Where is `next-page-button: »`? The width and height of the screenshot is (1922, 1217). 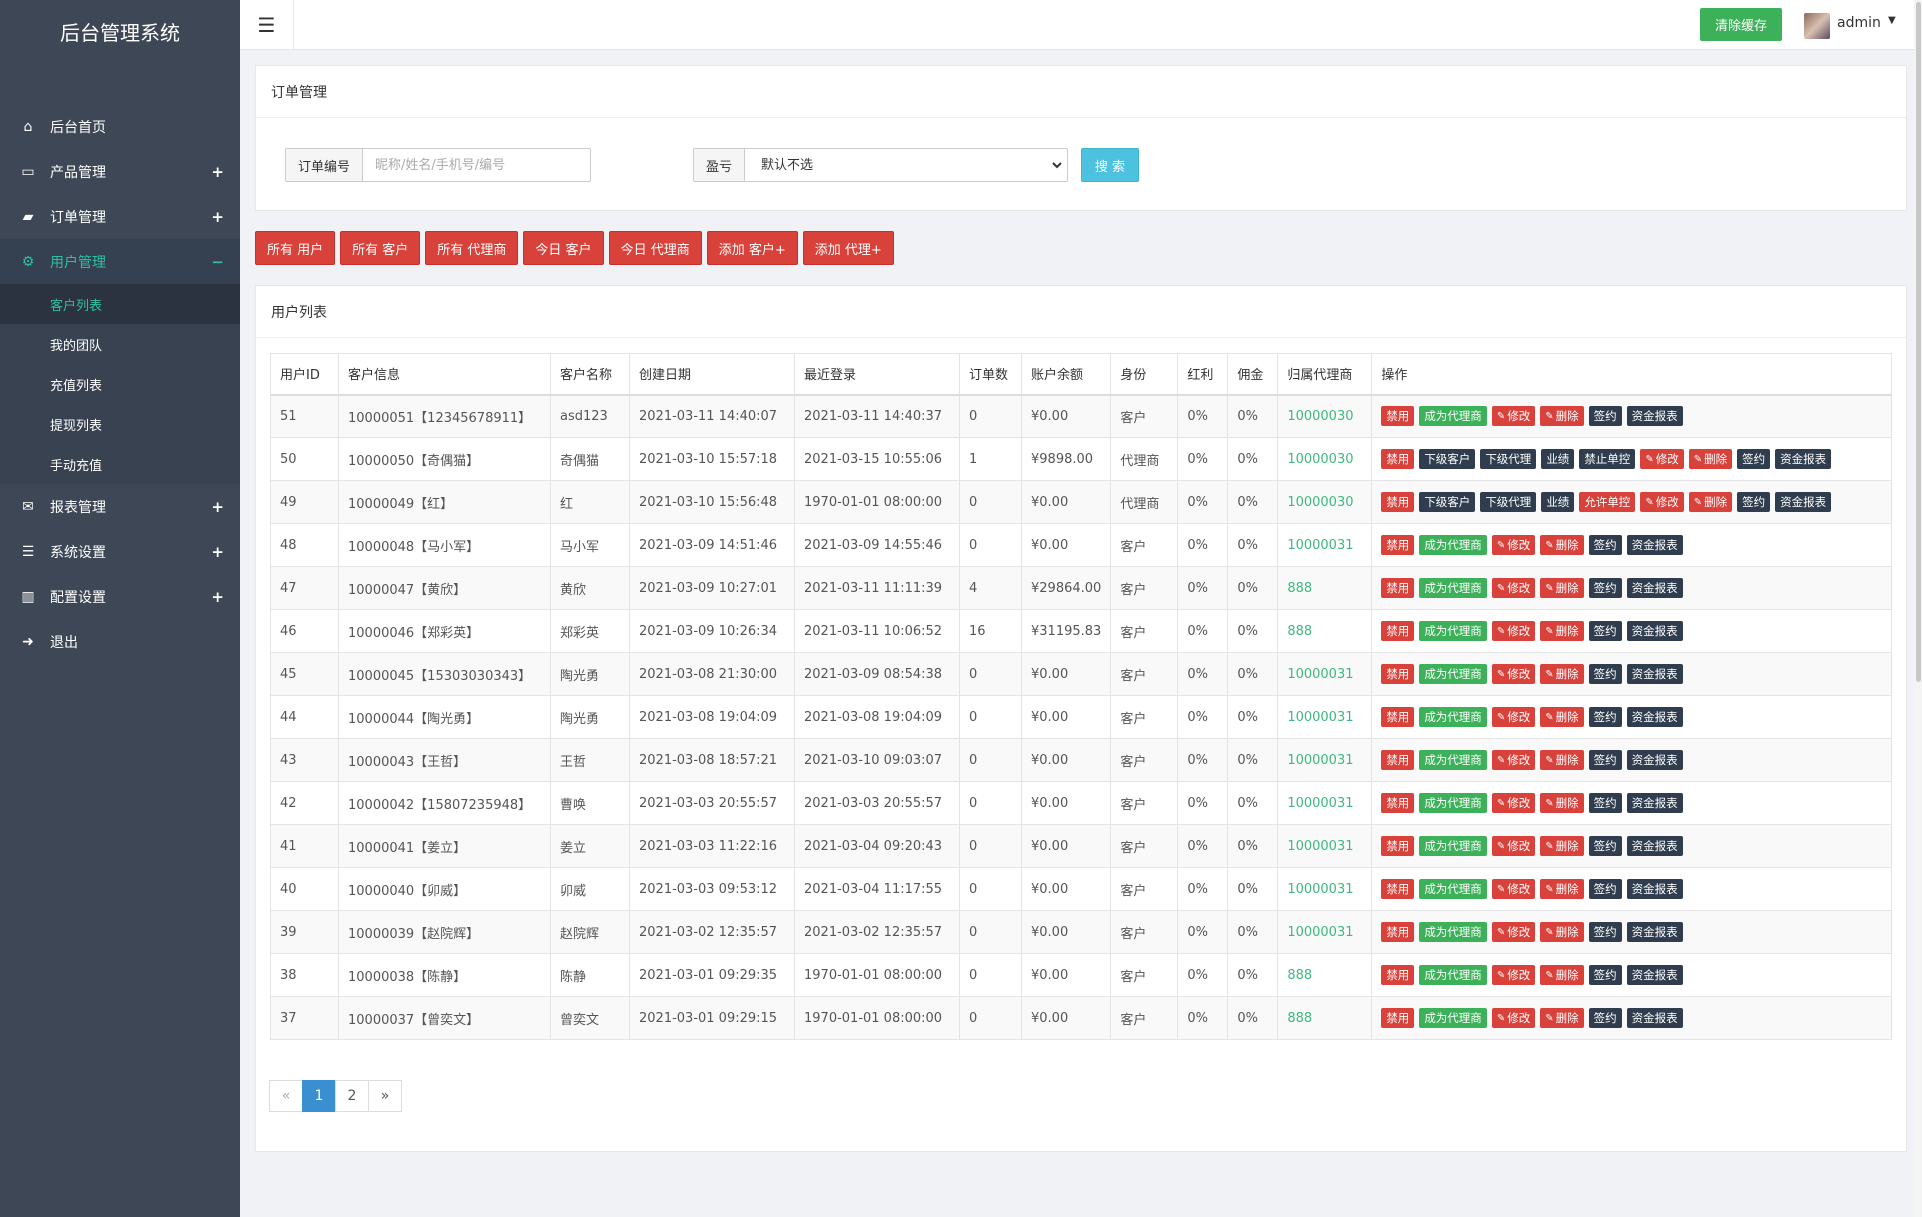
next-page-button: » is located at coordinates (385, 1096).